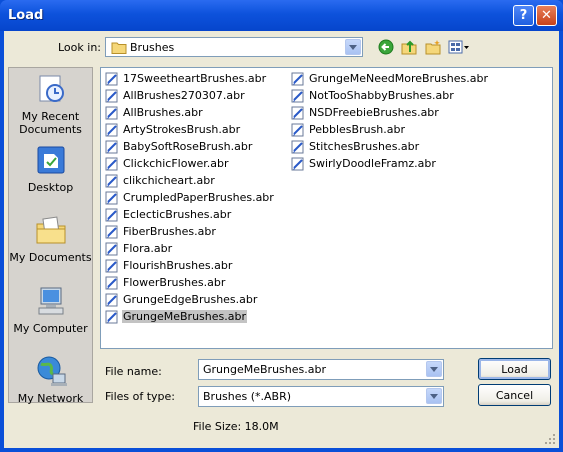 This screenshot has width=563, height=452. Describe the element at coordinates (177, 214) in the screenshot. I see `file-name: EclecticBrushes.abr` at that location.